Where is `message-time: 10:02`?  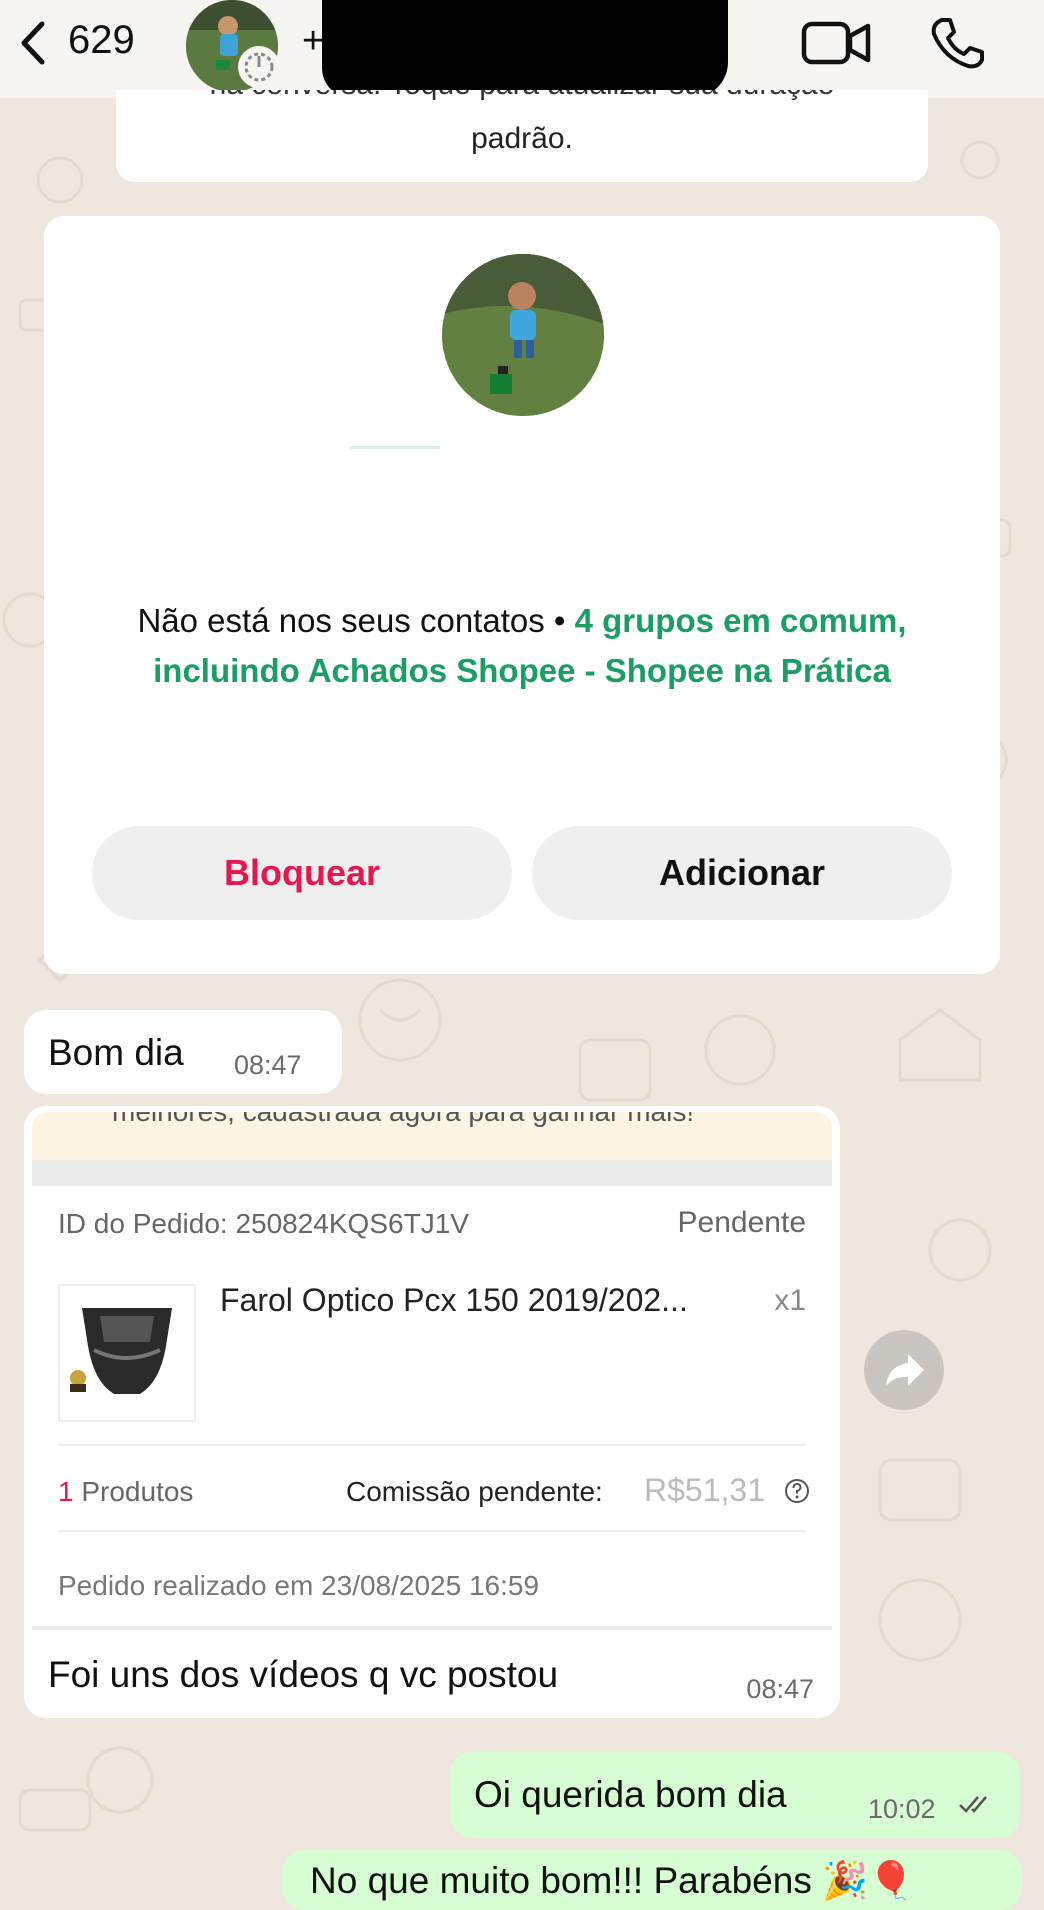
message-time: 10:02 is located at coordinates (902, 1809).